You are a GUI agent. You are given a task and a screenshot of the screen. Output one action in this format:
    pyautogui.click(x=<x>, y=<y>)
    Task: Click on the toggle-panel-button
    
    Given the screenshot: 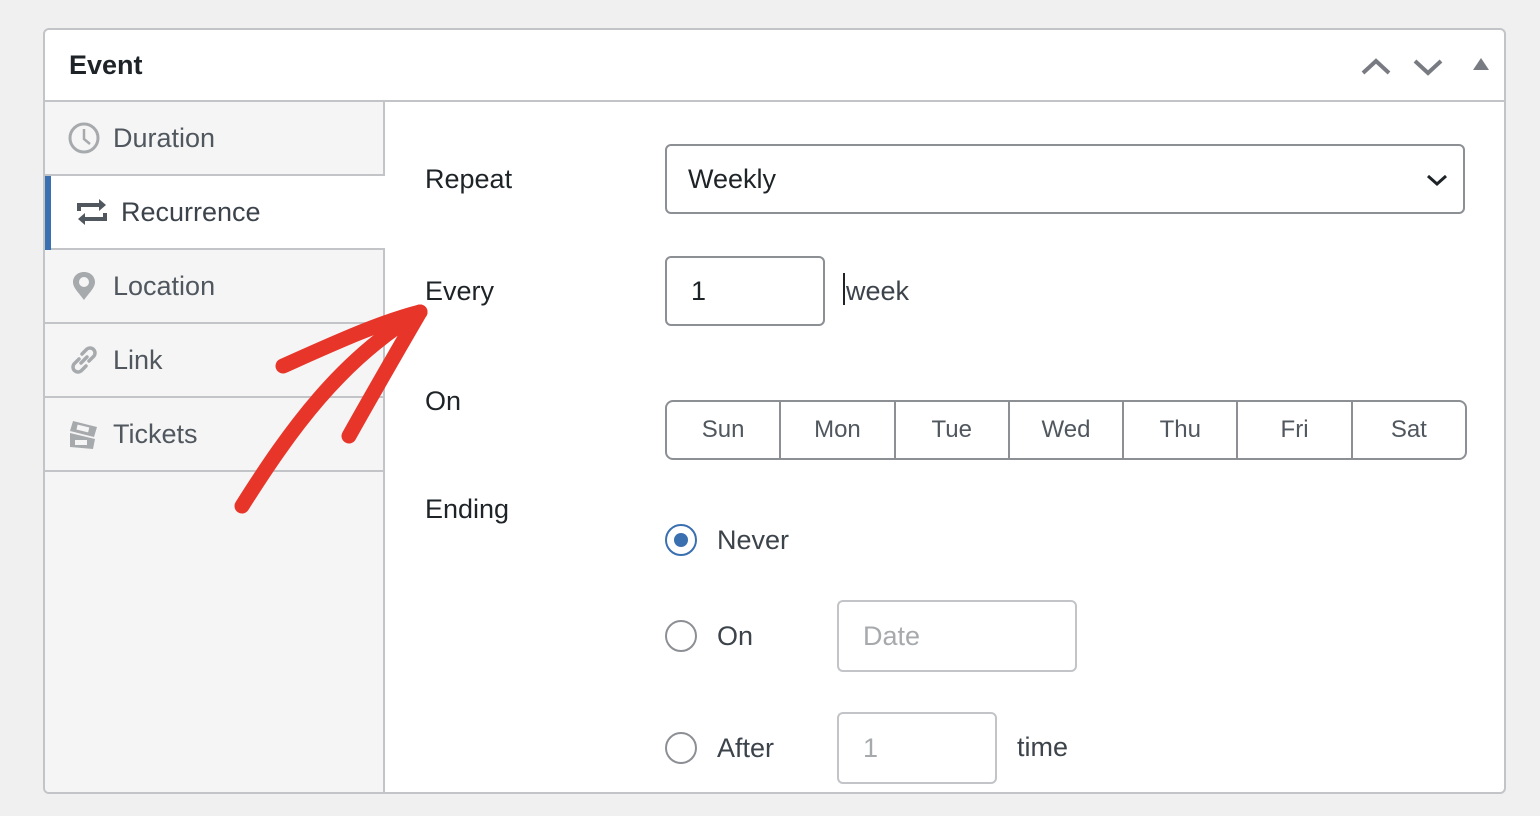 What is the action you would take?
    pyautogui.click(x=1481, y=67)
    